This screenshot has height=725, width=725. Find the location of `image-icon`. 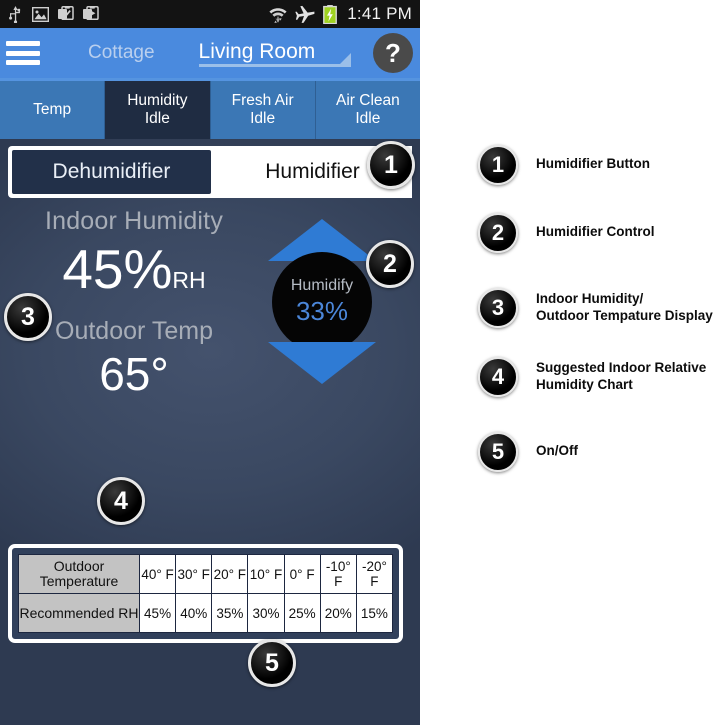

image-icon is located at coordinates (40, 14).